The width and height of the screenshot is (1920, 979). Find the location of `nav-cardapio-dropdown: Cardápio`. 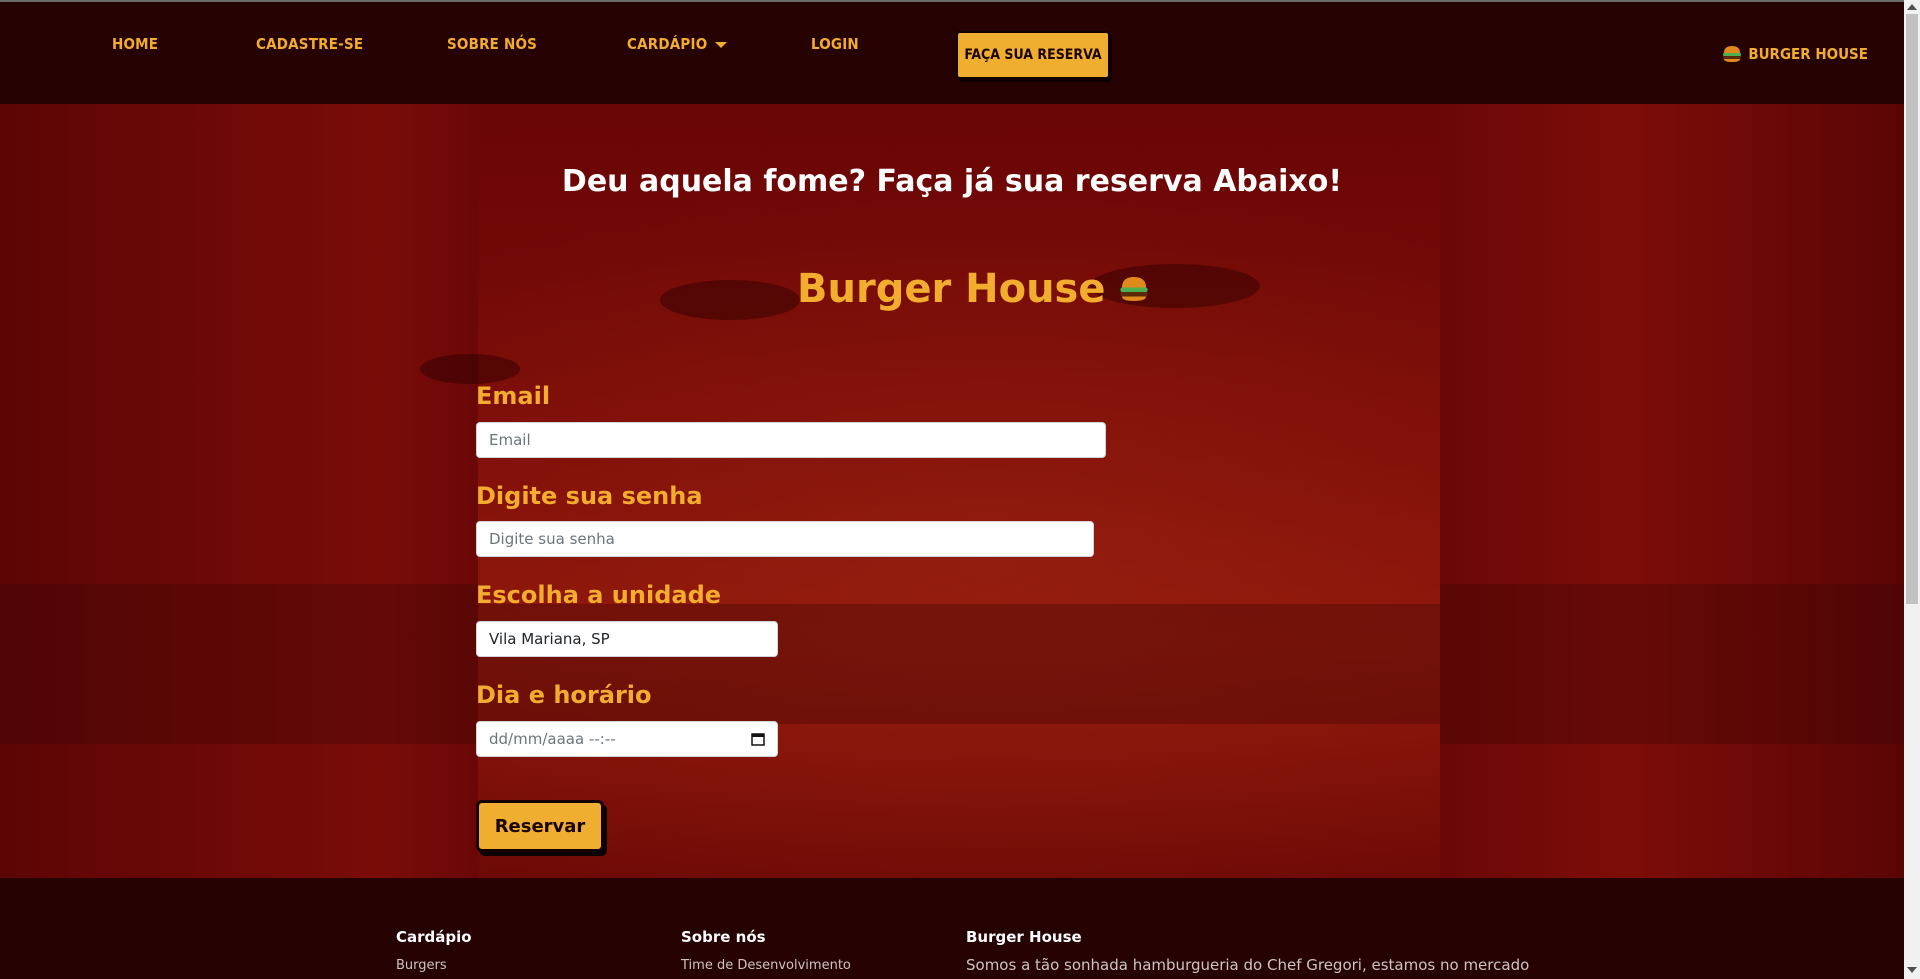

nav-cardapio-dropdown: Cardápio is located at coordinates (677, 44).